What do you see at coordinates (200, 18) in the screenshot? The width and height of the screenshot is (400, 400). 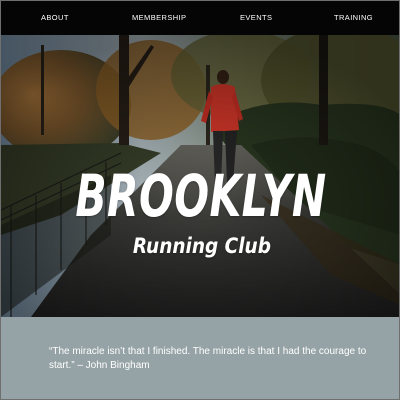 I see `top-navigation: ABOUT MEMBERSHIP EVENTS TRAINING` at bounding box center [200, 18].